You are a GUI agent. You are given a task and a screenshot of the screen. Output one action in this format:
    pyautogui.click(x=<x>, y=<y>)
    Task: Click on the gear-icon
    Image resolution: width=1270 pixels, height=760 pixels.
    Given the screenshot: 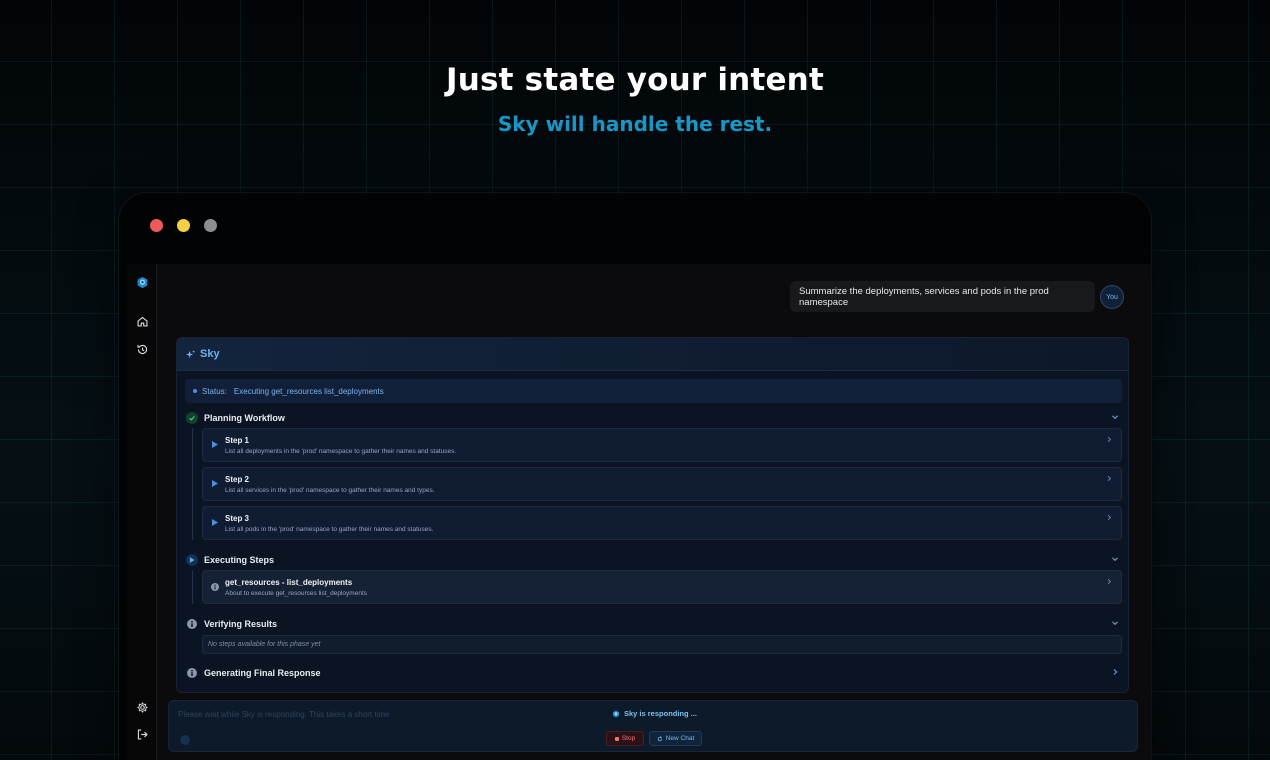 What is the action you would take?
    pyautogui.click(x=142, y=707)
    